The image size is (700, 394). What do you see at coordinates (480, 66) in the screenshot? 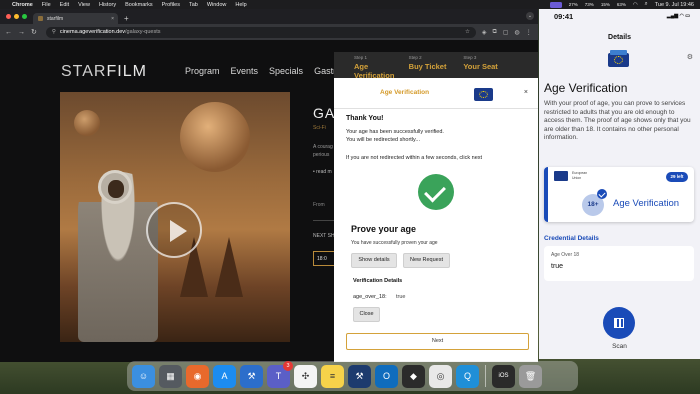
I see `step-value: Your Seat` at bounding box center [480, 66].